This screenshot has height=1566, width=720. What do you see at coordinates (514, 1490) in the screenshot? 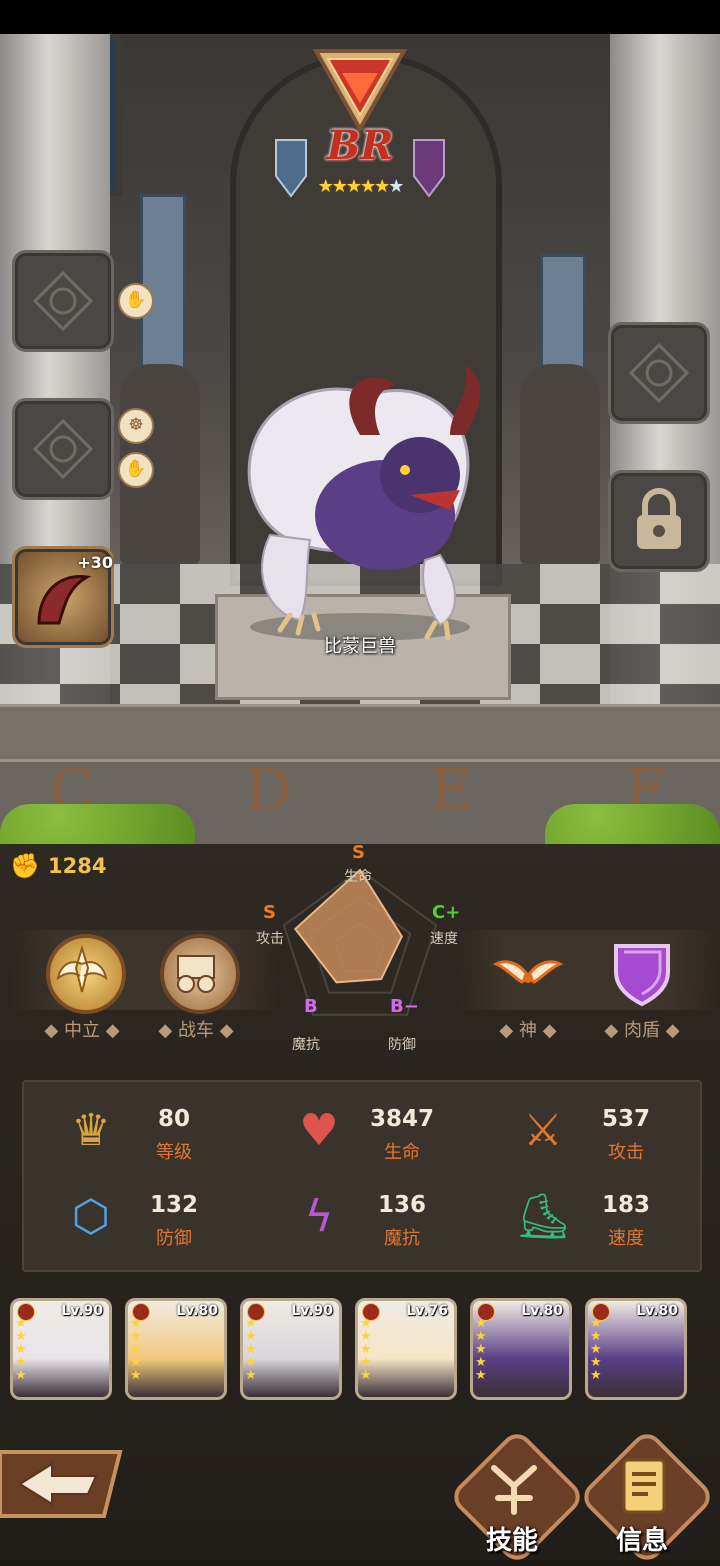
I see `skill-icon` at bounding box center [514, 1490].